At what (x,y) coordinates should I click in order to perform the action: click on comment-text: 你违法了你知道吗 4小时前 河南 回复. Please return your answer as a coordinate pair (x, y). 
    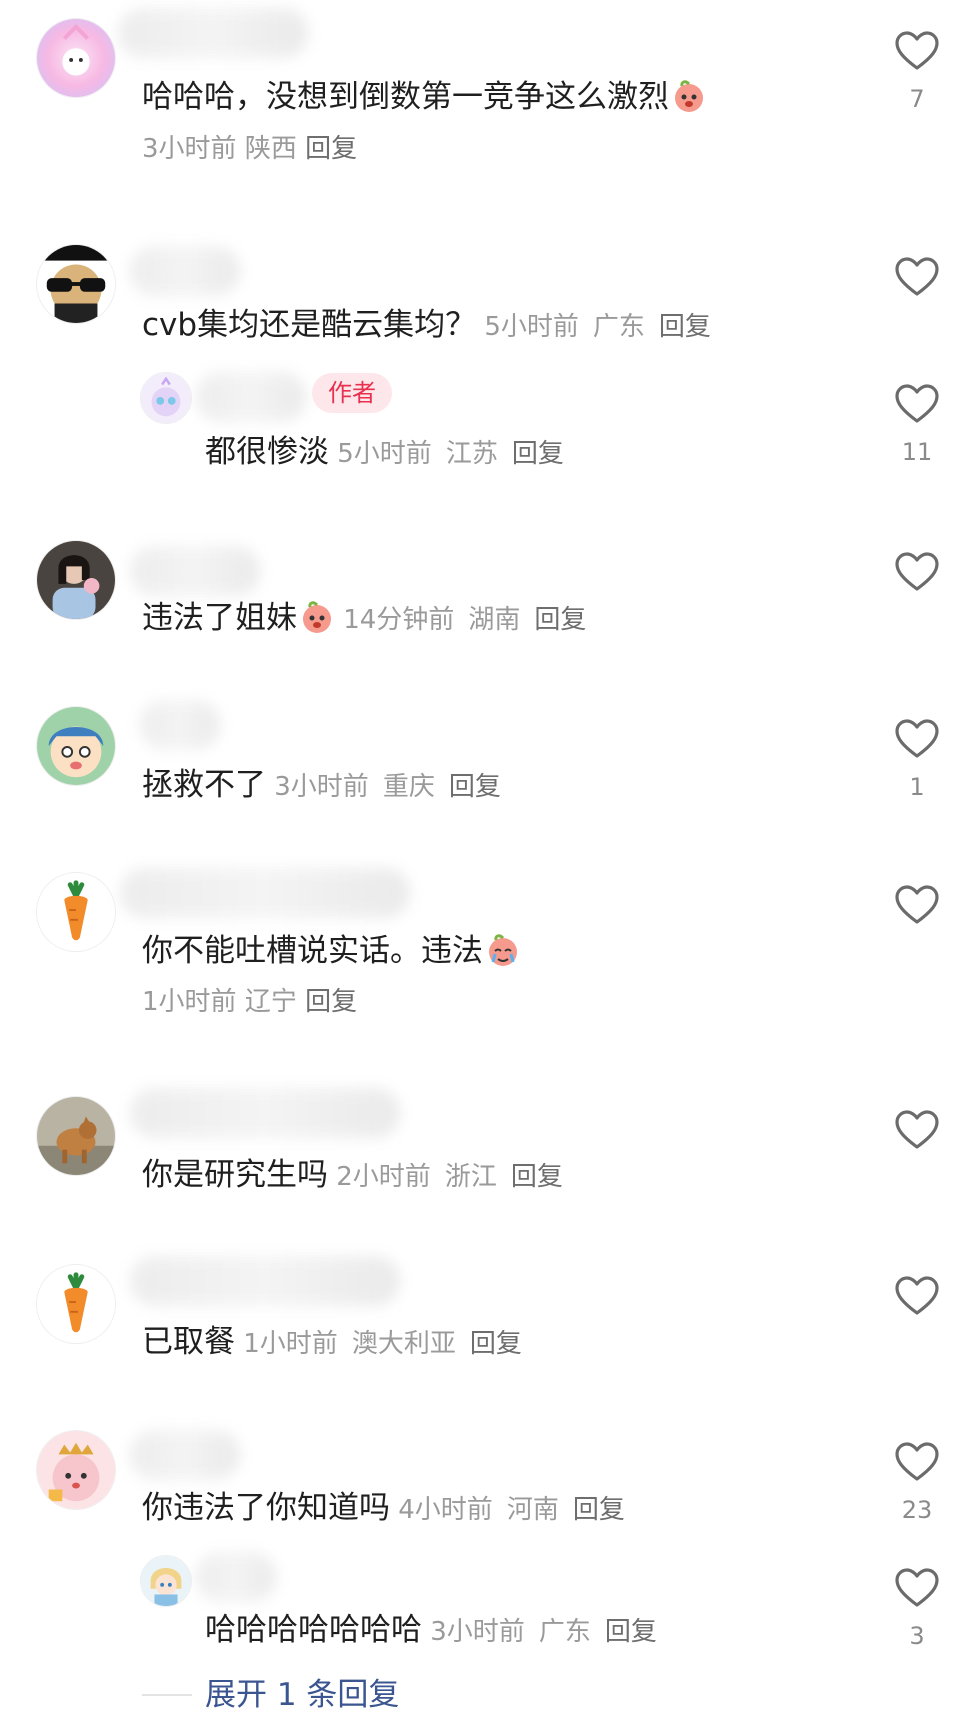
    Looking at the image, I should click on (383, 1508).